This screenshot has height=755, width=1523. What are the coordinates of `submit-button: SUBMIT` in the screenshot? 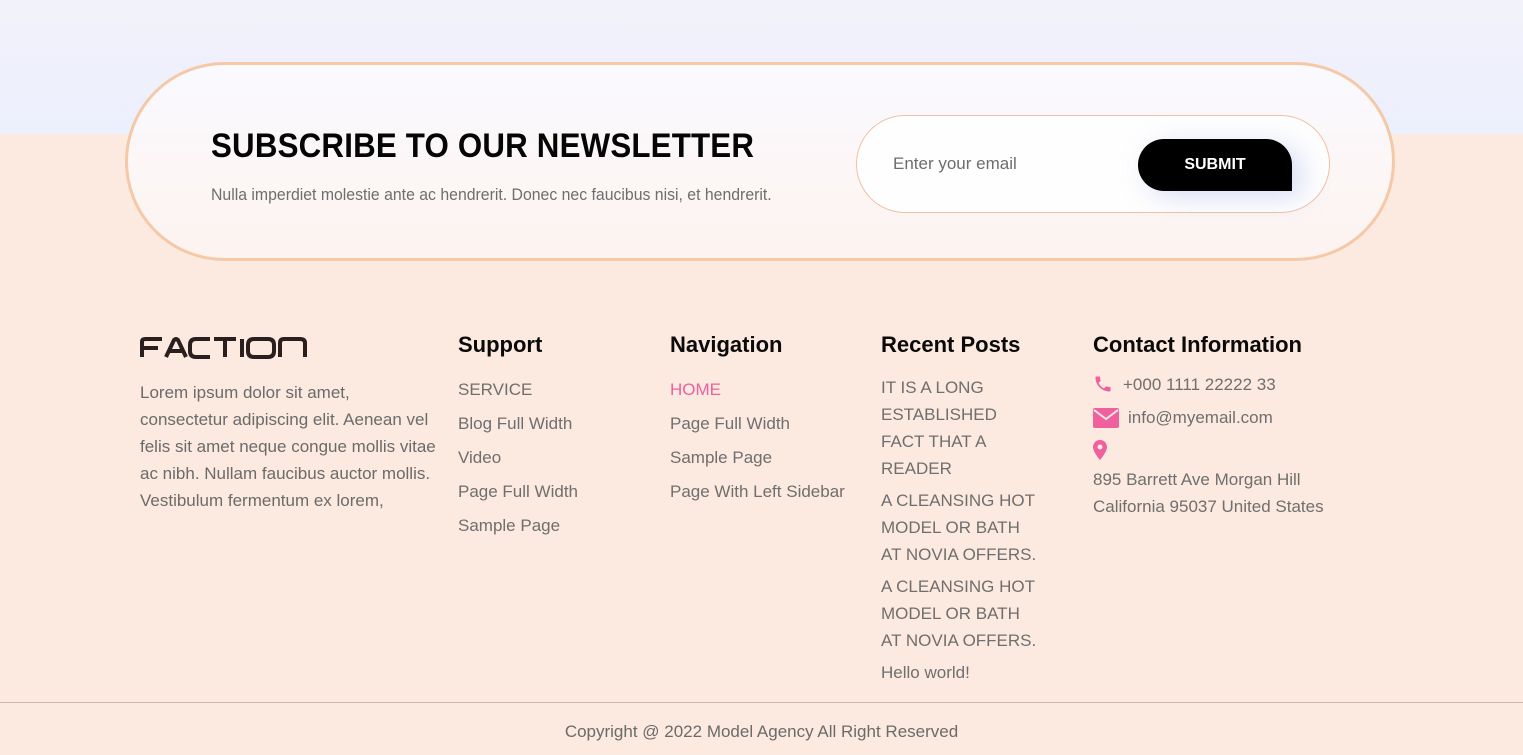 It's located at (1215, 165).